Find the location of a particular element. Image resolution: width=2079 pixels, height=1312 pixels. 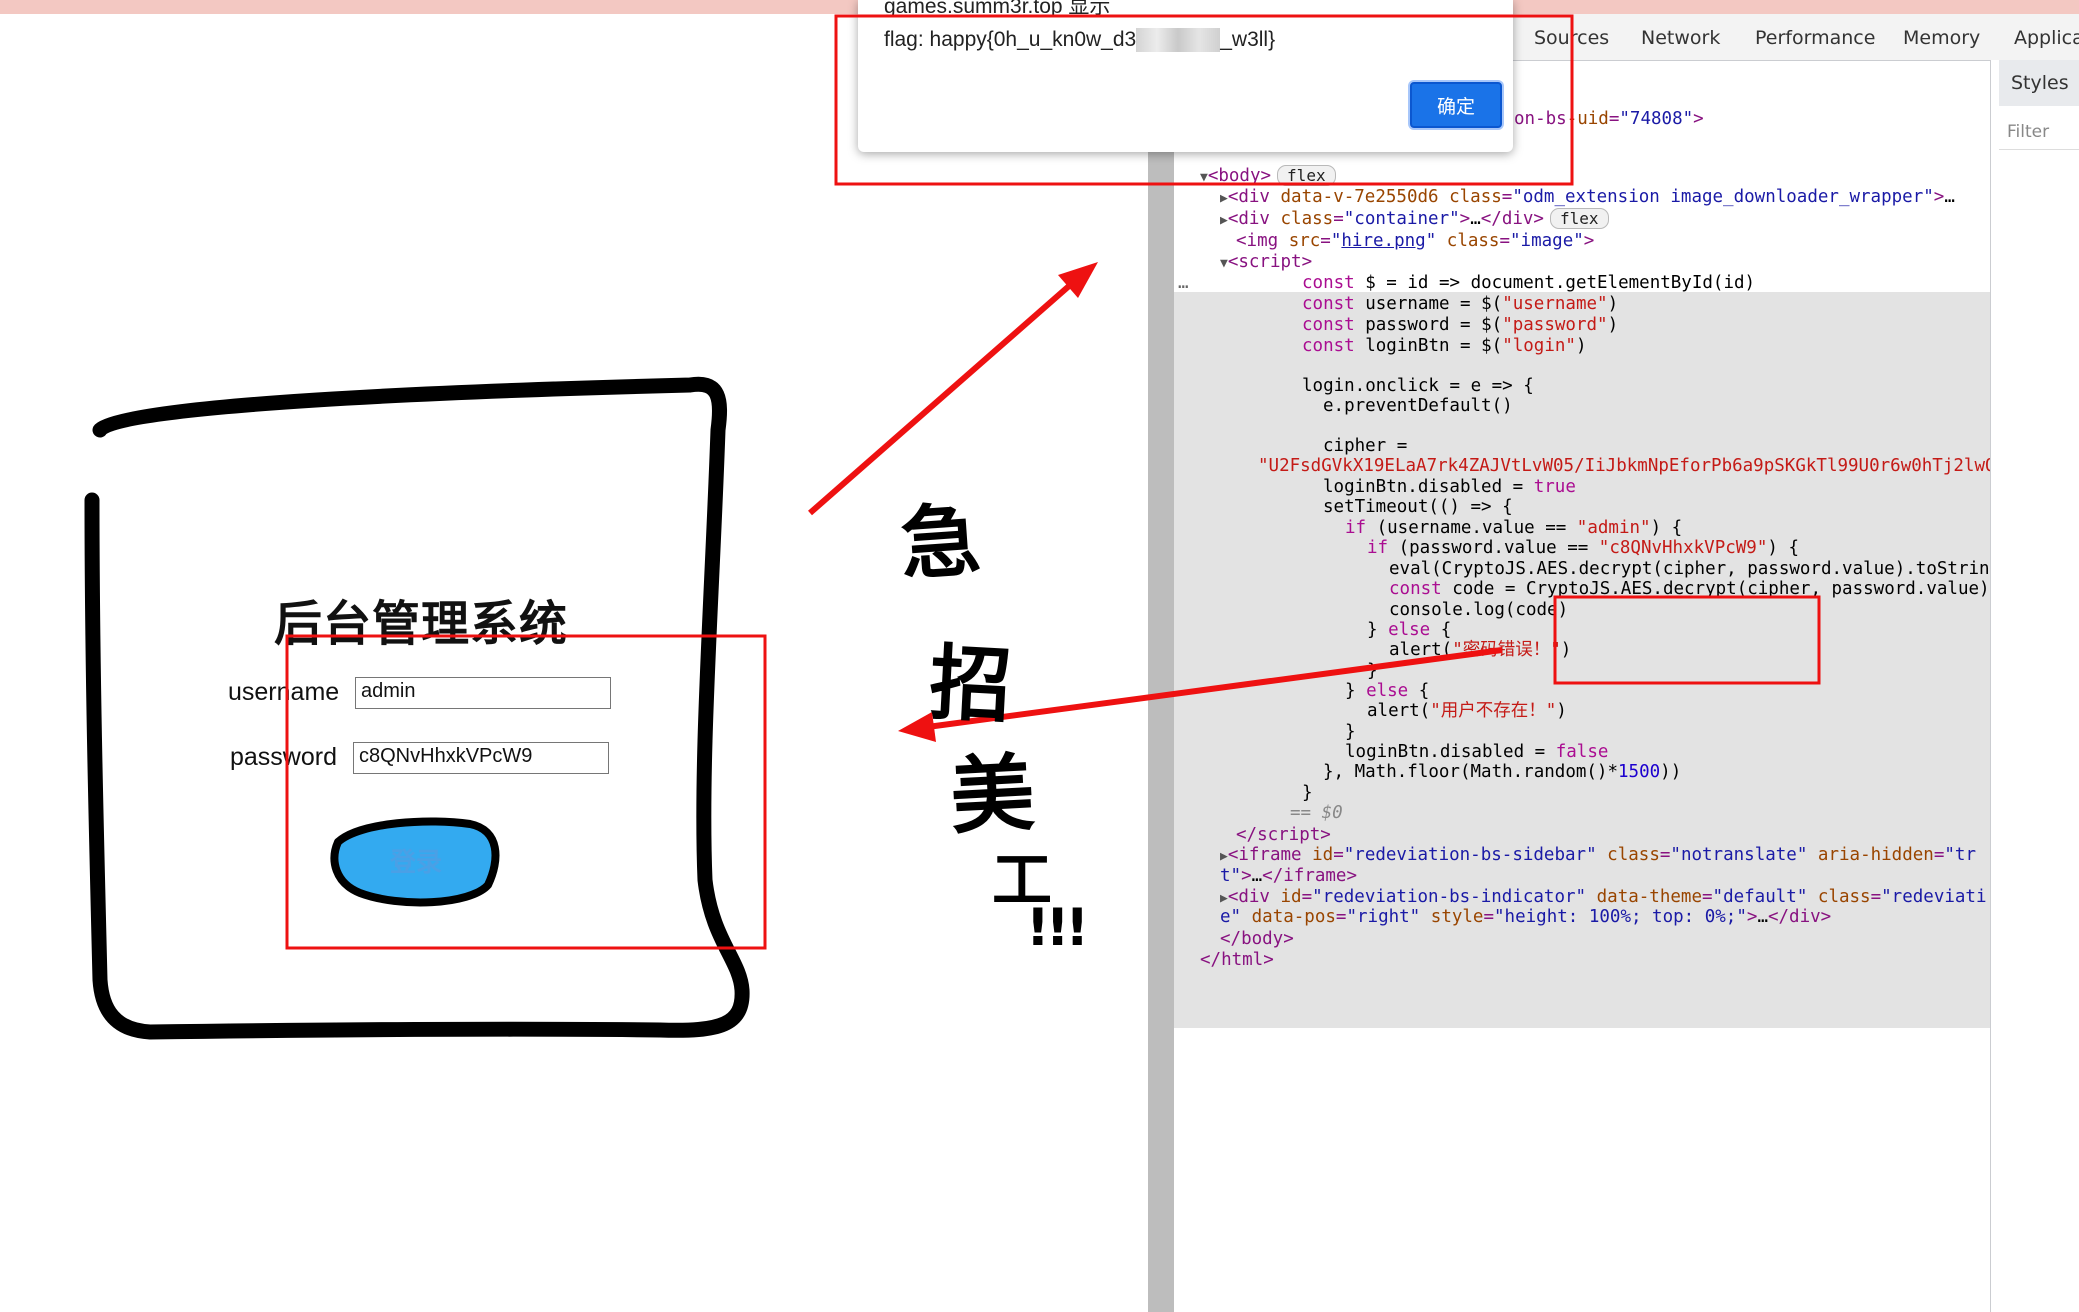

handwritten-char: 急 is located at coordinates (940, 542).